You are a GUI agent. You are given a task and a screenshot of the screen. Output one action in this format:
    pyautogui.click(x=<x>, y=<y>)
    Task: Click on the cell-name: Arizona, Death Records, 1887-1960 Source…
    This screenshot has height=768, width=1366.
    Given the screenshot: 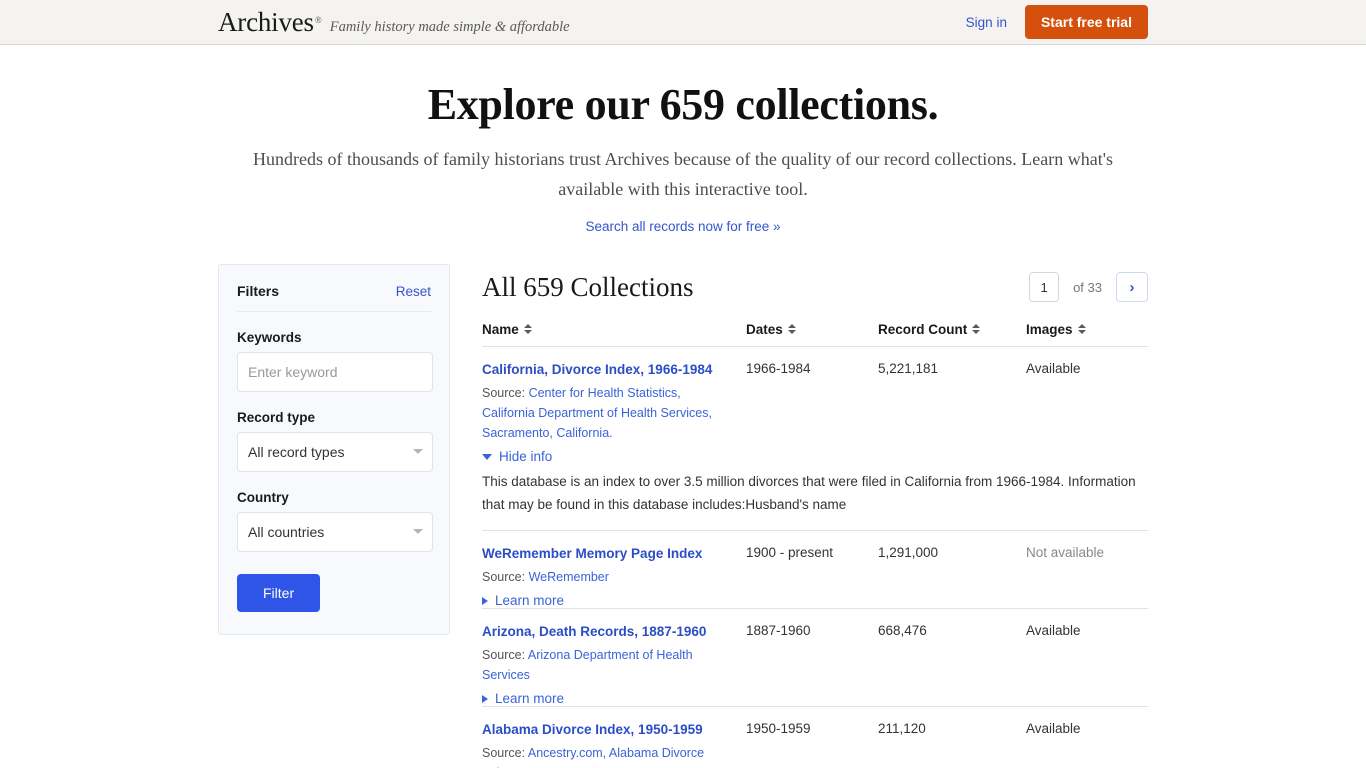 What is the action you would take?
    pyautogui.click(x=614, y=657)
    